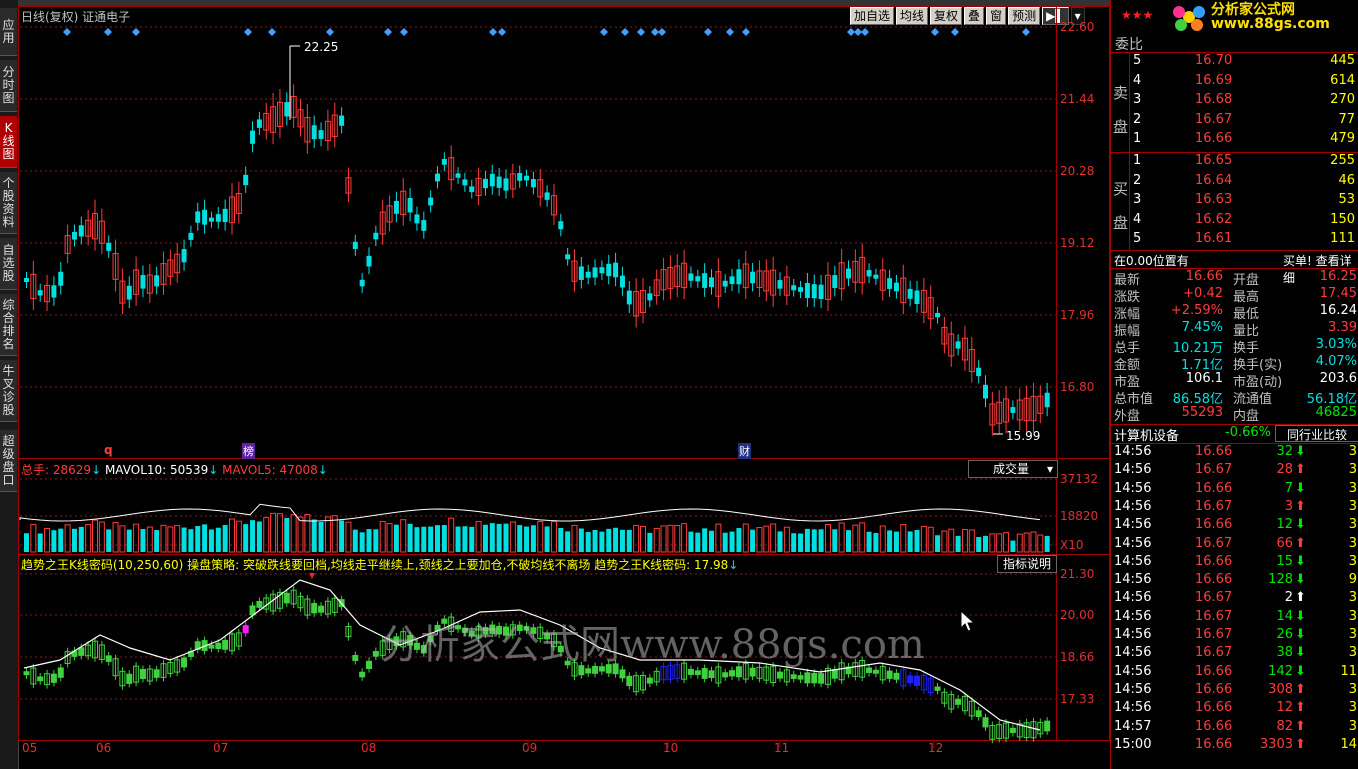  Describe the element at coordinates (1284, 561) in the screenshot. I see `tick-volume: 15` at that location.